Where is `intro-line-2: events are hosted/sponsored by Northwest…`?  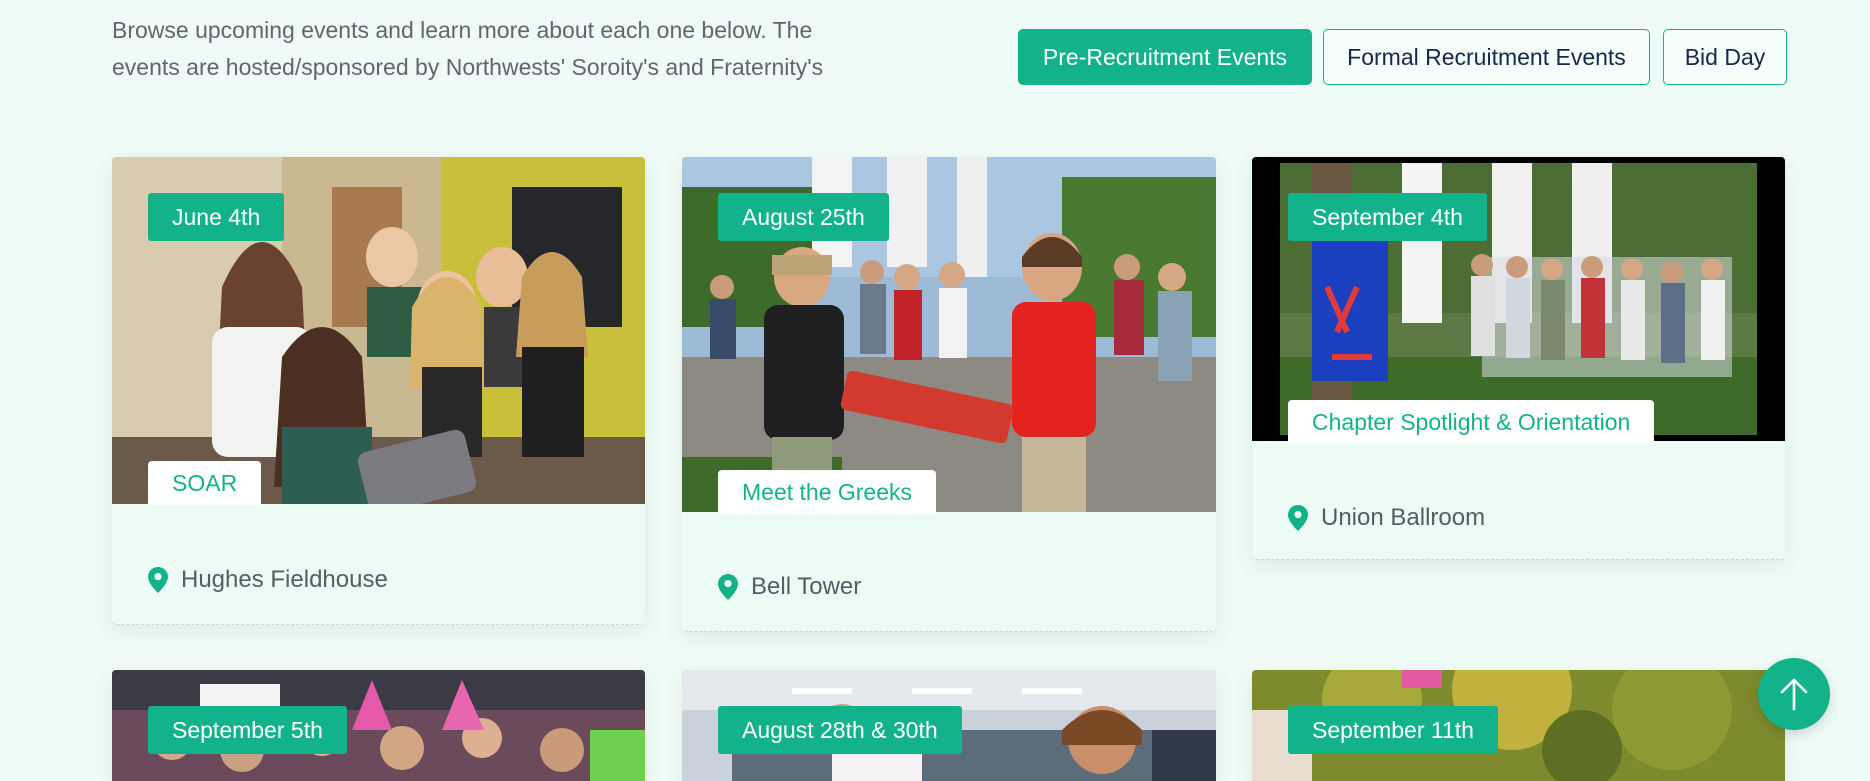 intro-line-2: events are hosted/sponsored by Northwest… is located at coordinates (468, 67).